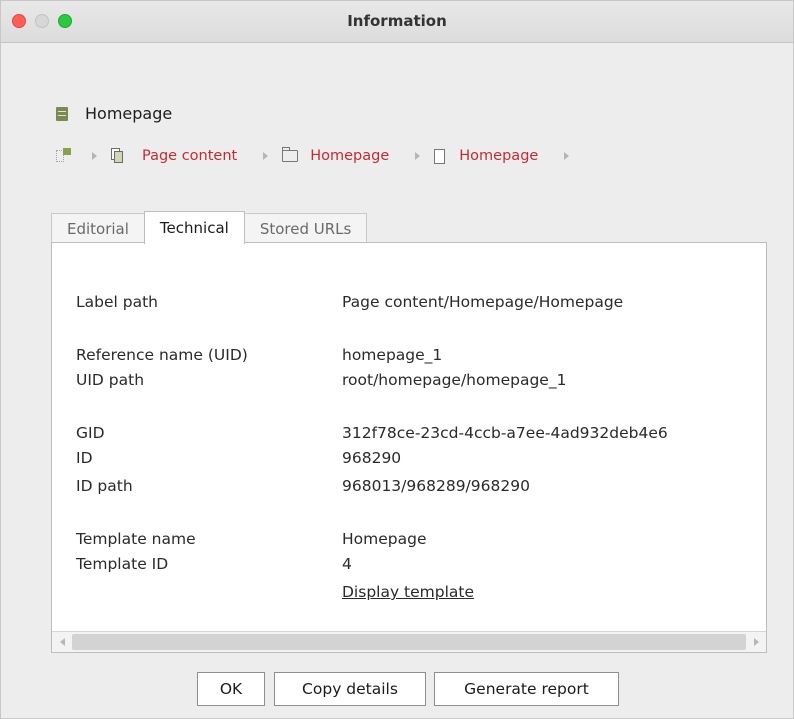 The width and height of the screenshot is (794, 719). Describe the element at coordinates (498, 156) in the screenshot. I see `breadcrumb-homepage-page: Homepage` at that location.